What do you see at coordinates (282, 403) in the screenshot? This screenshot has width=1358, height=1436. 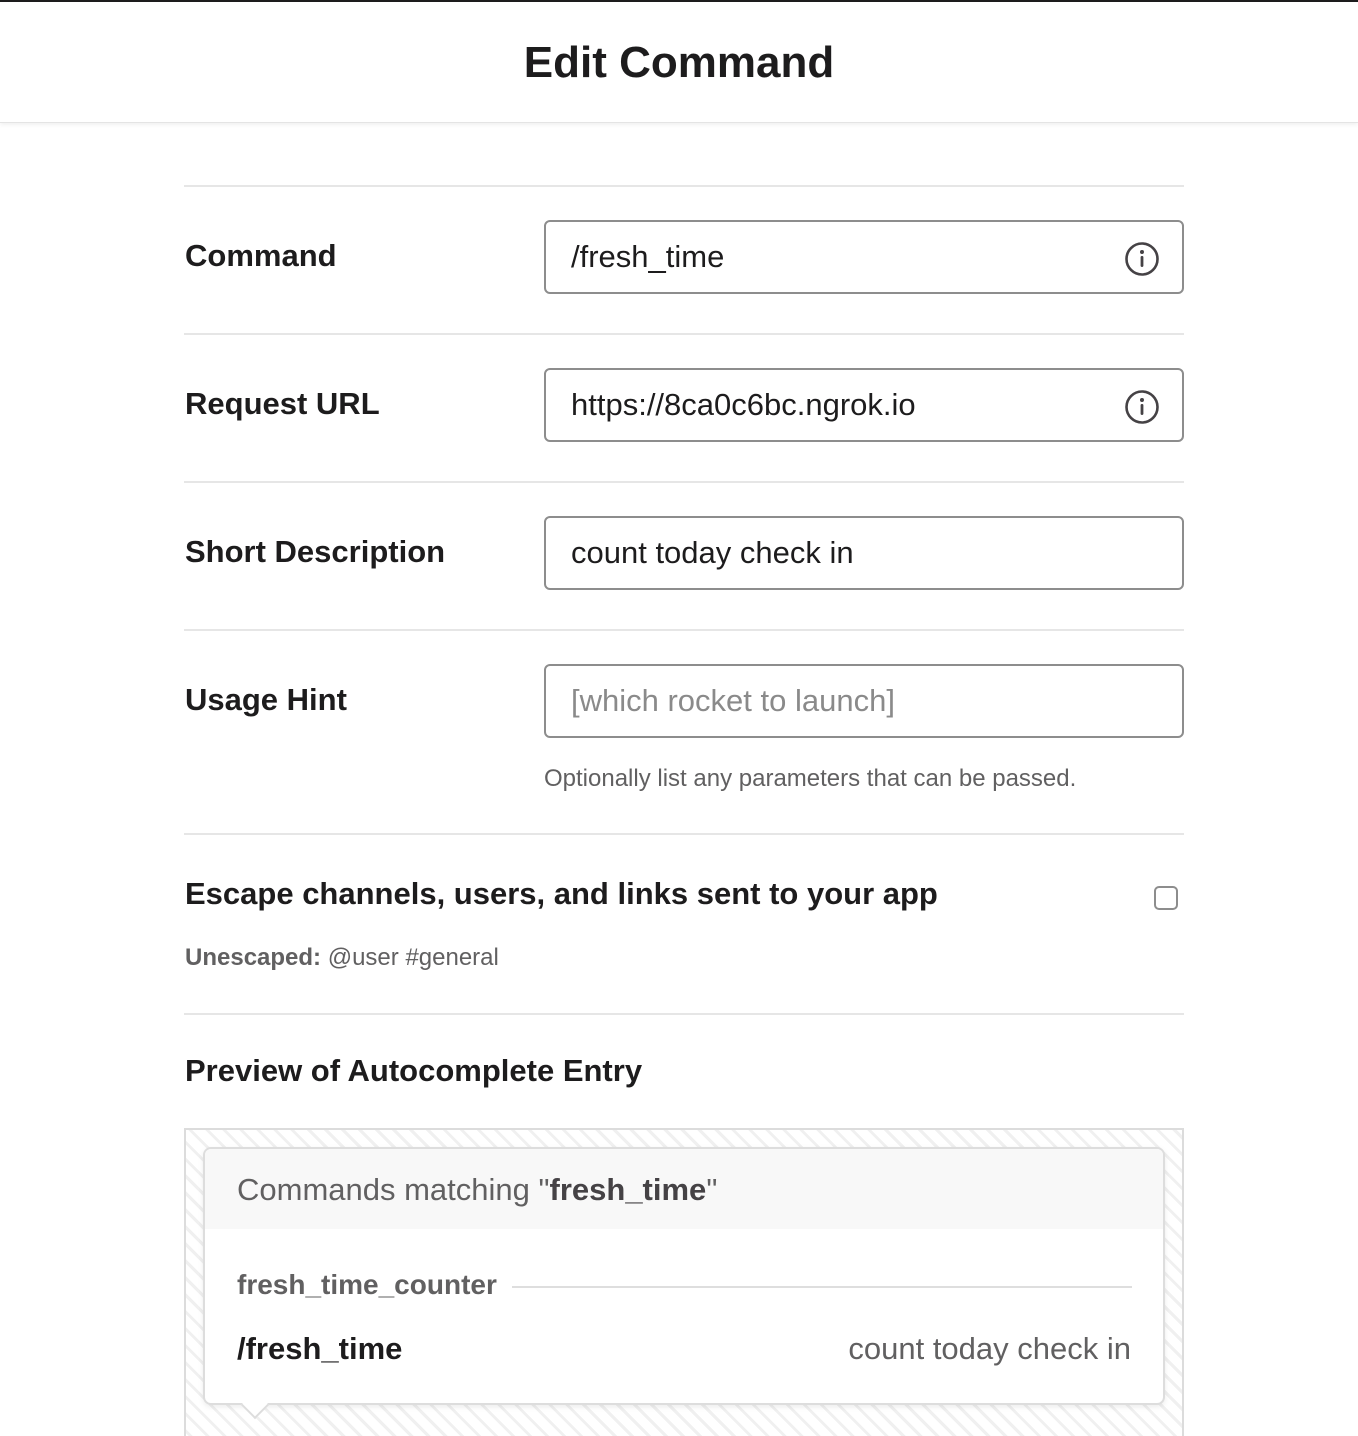 I see `request-url-label: Request URL` at bounding box center [282, 403].